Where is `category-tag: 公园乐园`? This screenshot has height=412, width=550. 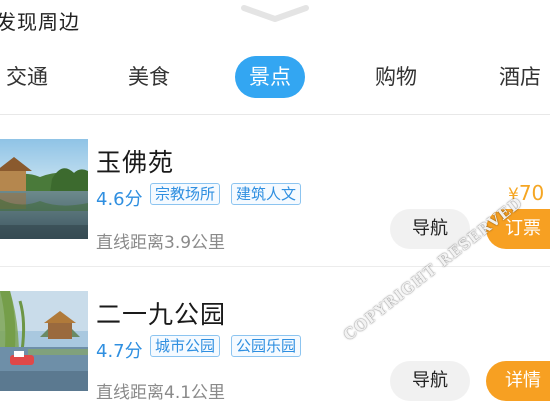
category-tag: 公园乐园 is located at coordinates (266, 346).